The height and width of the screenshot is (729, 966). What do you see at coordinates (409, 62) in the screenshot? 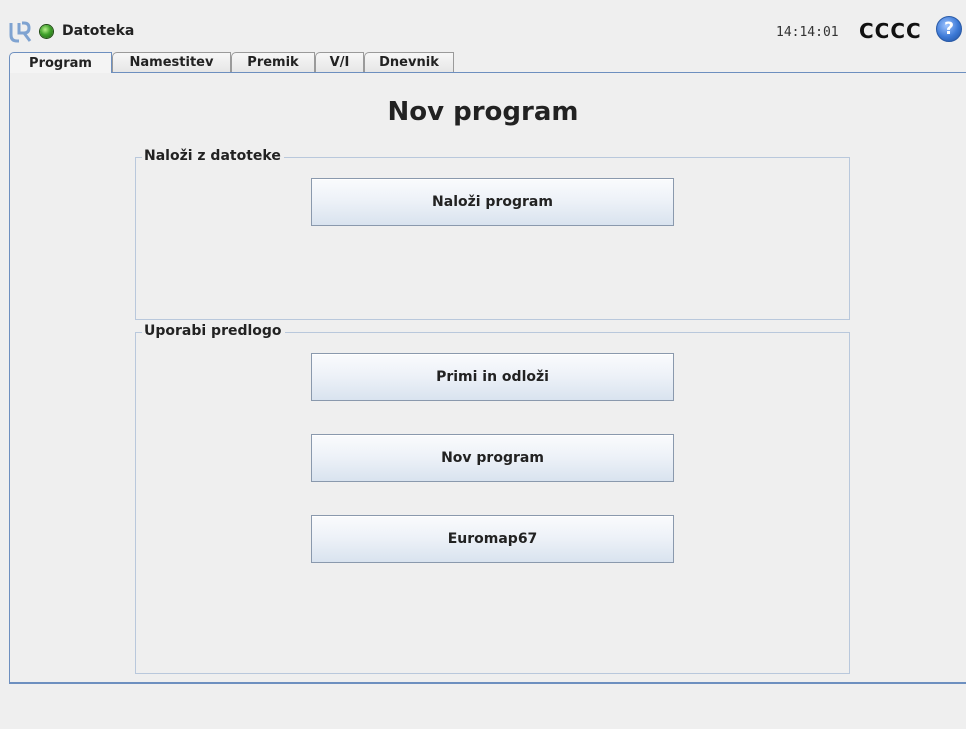
I see `tab-dnevnik: Dnevnik` at bounding box center [409, 62].